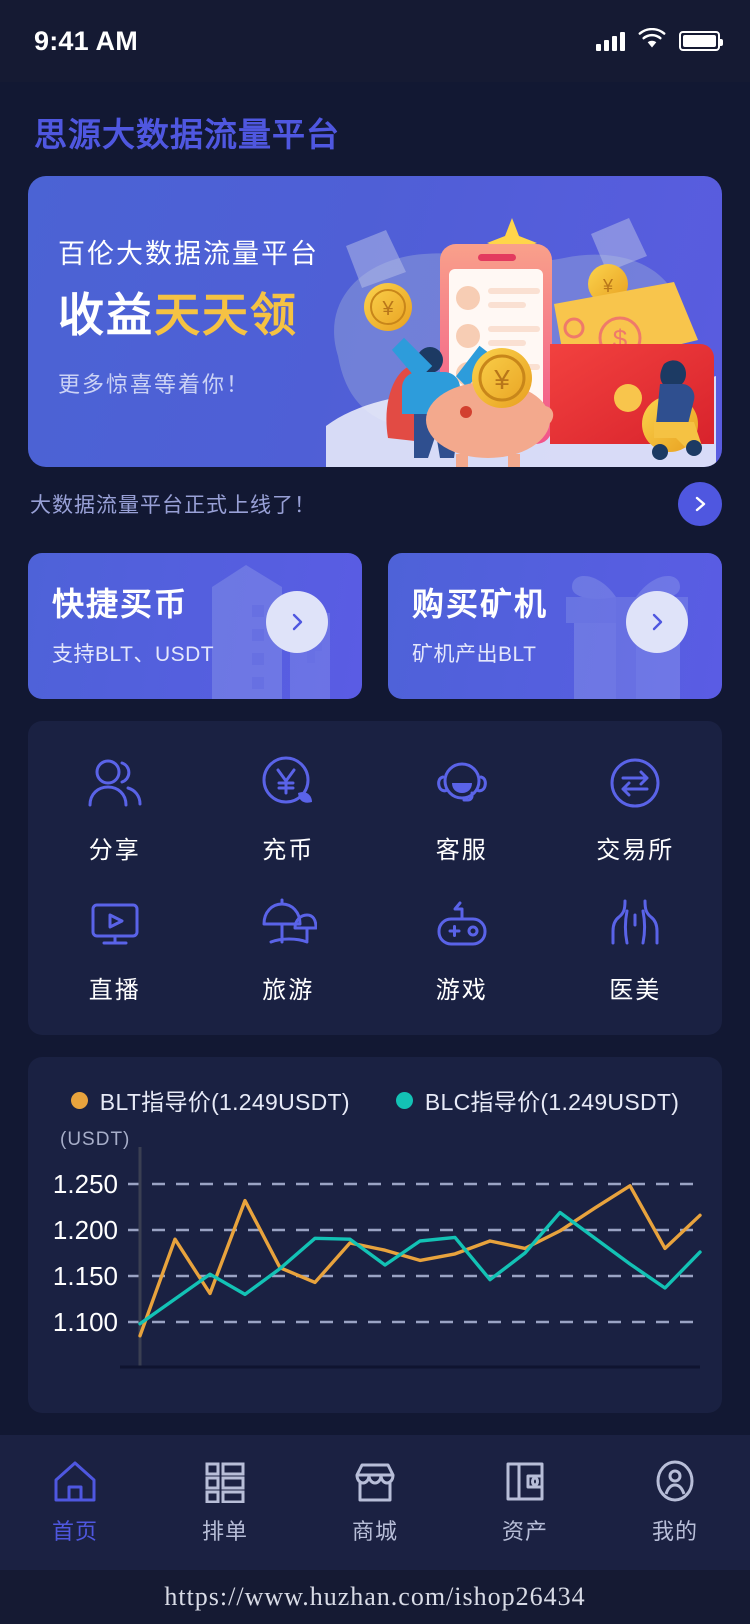  What do you see at coordinates (375, 1100) in the screenshot?
I see `chart-legend: BLT指导价(1.249USDT) BLC指导价(1.249USDT)` at bounding box center [375, 1100].